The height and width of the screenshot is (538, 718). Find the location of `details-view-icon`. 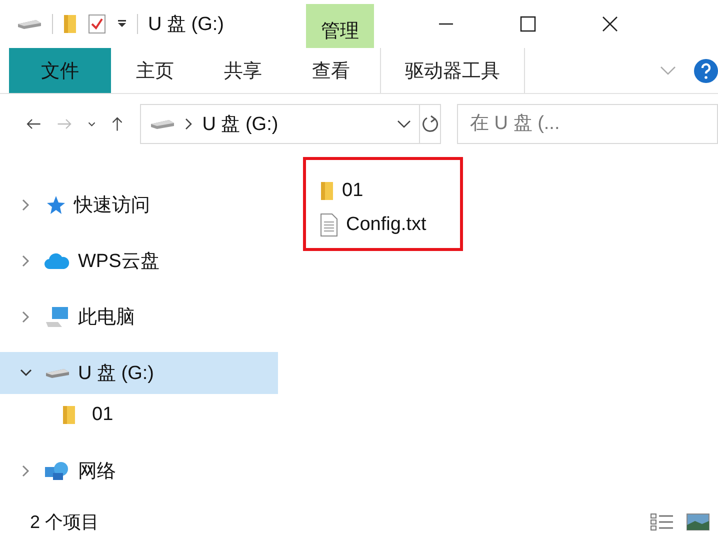

details-view-icon is located at coordinates (662, 522).